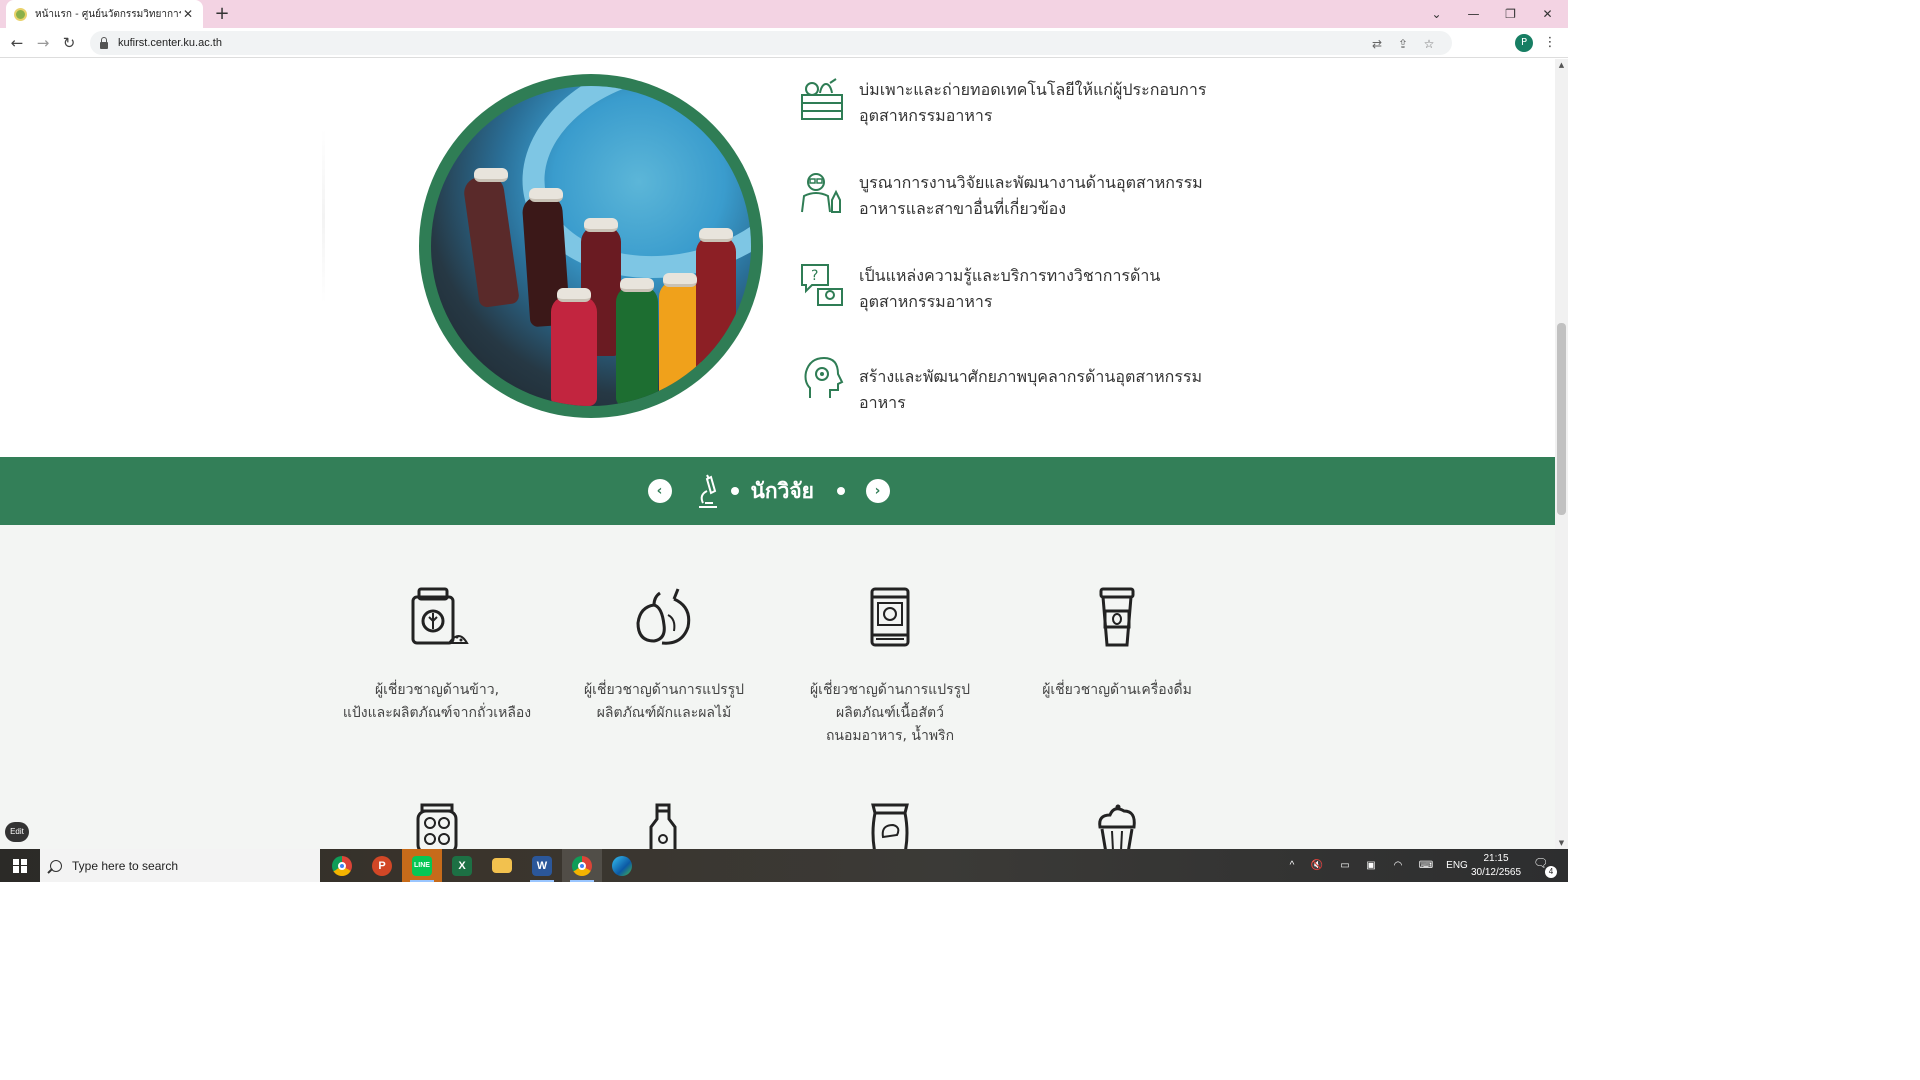 The image size is (1920, 1080). I want to click on grain-jar-icon, so click(440, 616).